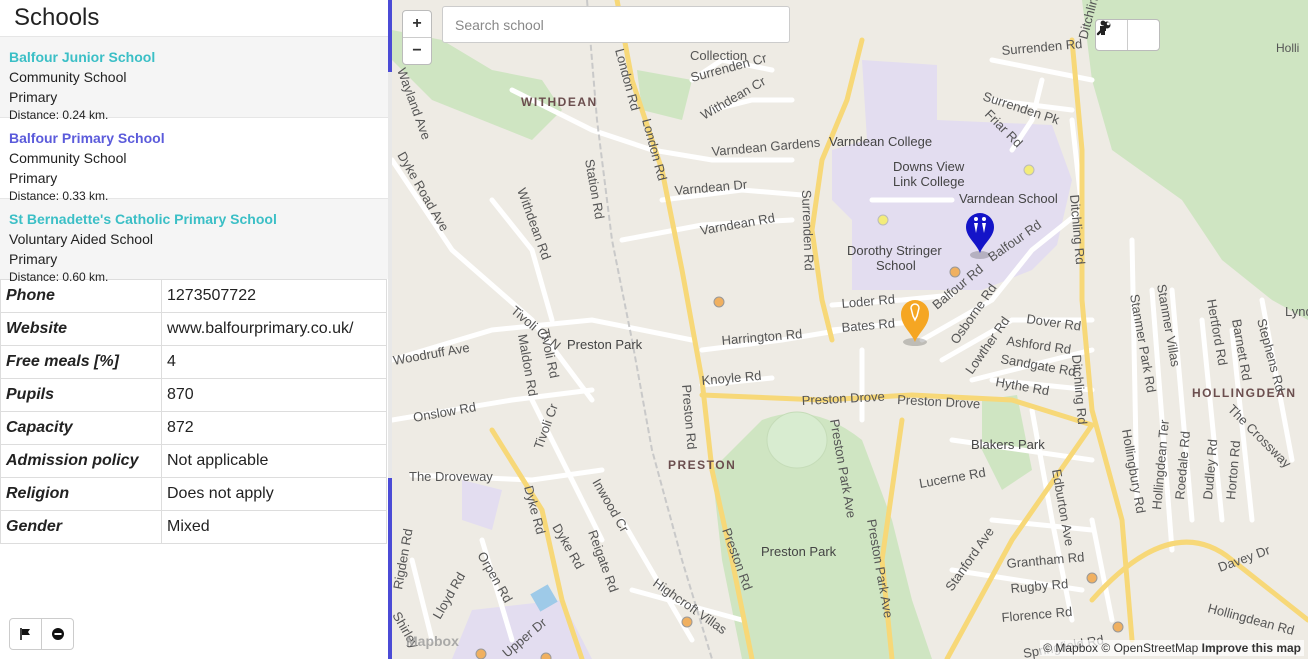 This screenshot has width=1308, height=659. What do you see at coordinates (559, 102) in the screenshot?
I see `label-withdean: WITHDEAN` at bounding box center [559, 102].